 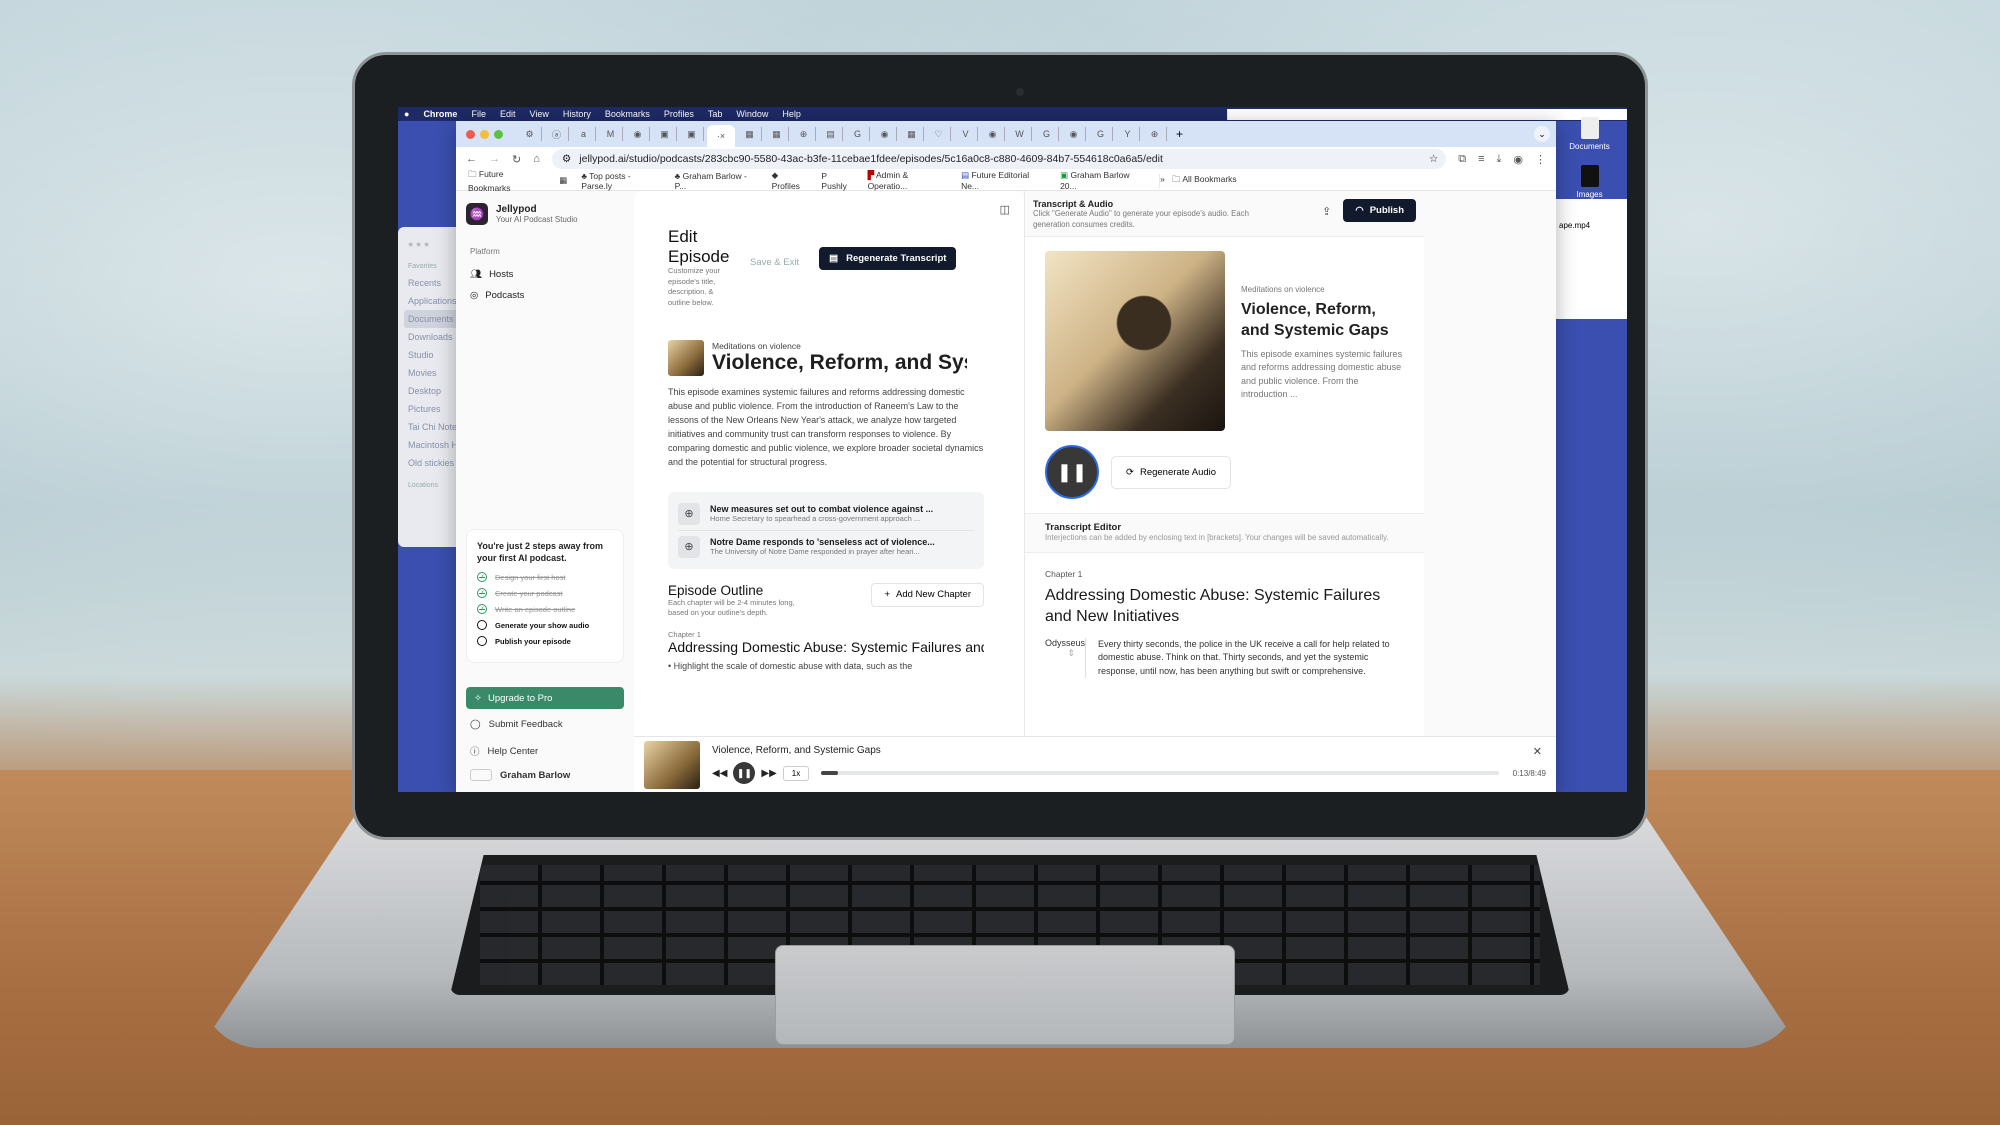 What do you see at coordinates (1542, 134) in the screenshot?
I see `tab-search-button: ⌄` at bounding box center [1542, 134].